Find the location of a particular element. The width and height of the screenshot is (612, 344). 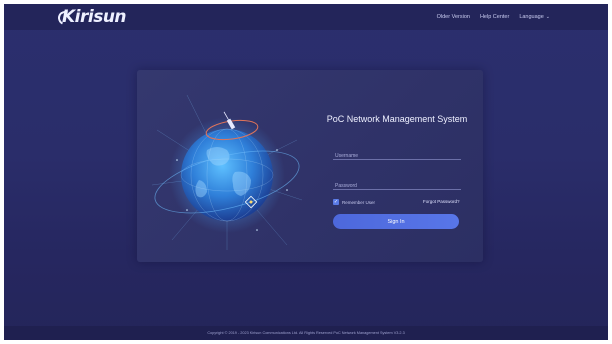

username-field-container is located at coordinates (397, 154).